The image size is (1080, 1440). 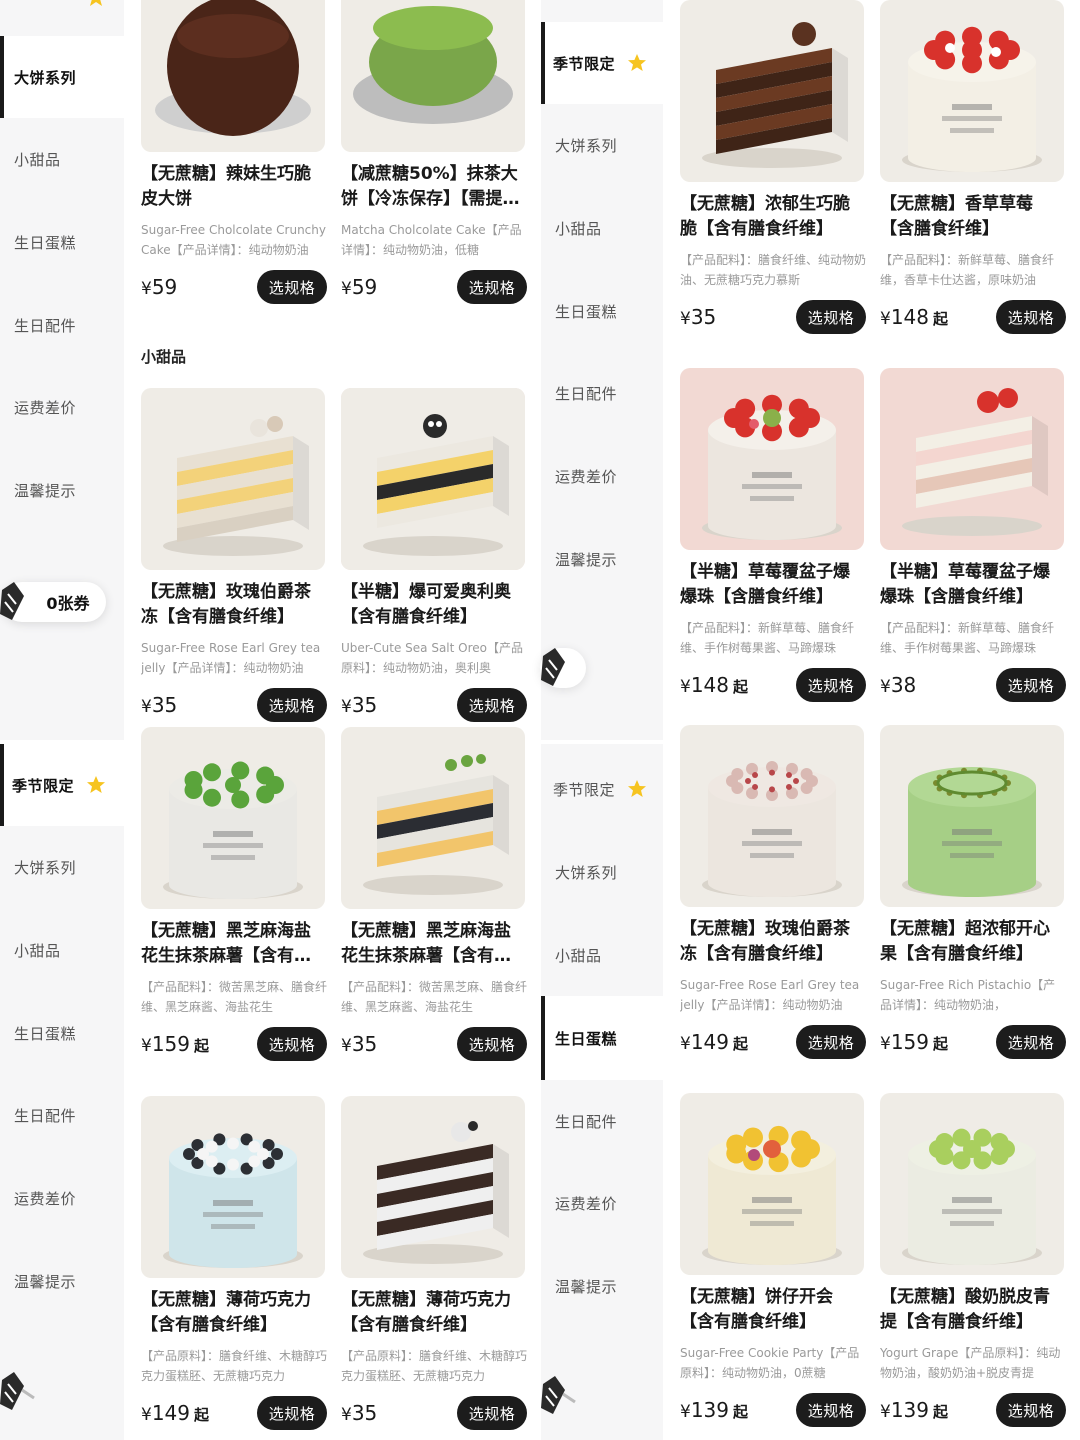 I want to click on product-title: 【无蔗糖】酸奶脱皮青提【含有膳食纤维】, so click(x=973, y=1310).